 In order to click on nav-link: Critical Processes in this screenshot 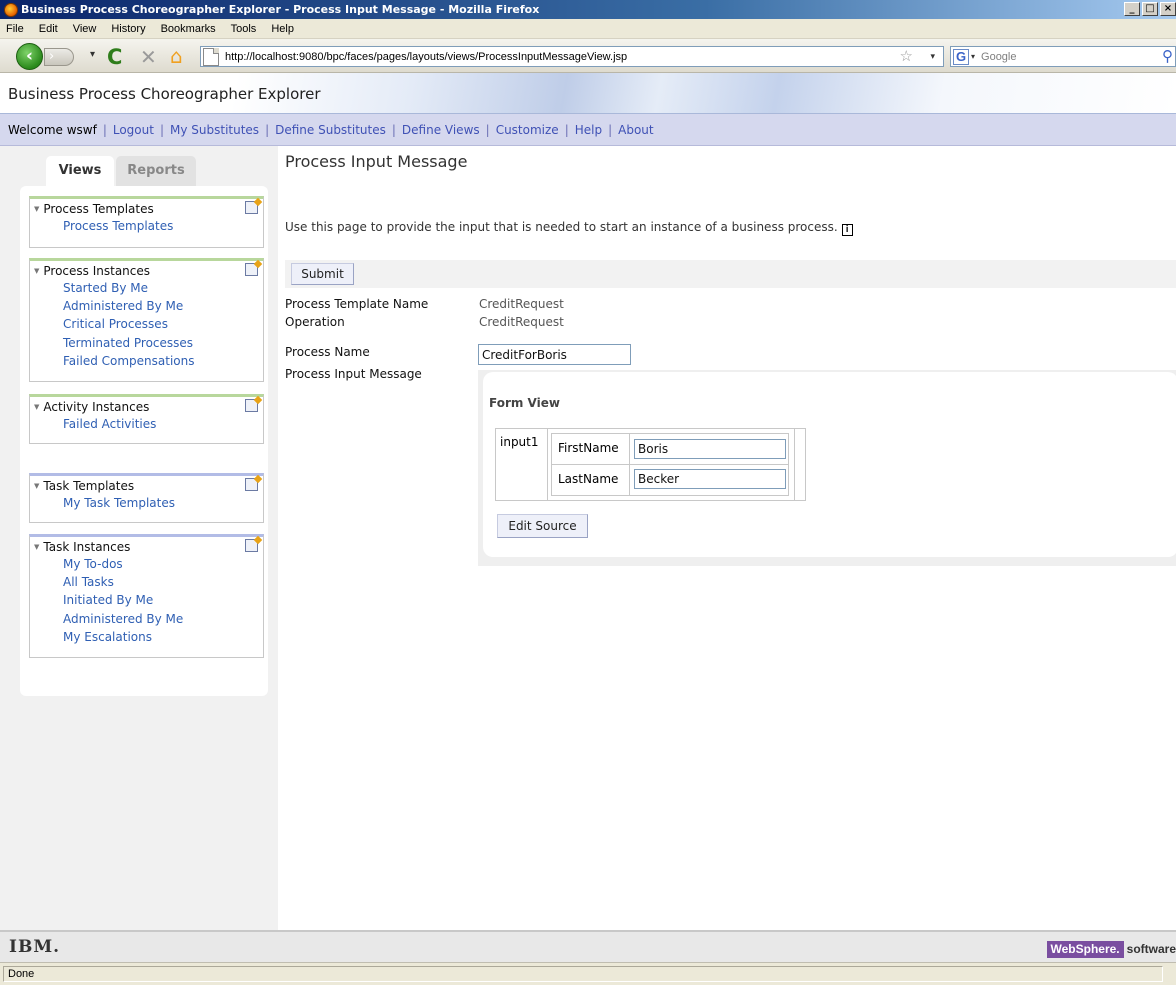, I will do `click(146, 324)`.